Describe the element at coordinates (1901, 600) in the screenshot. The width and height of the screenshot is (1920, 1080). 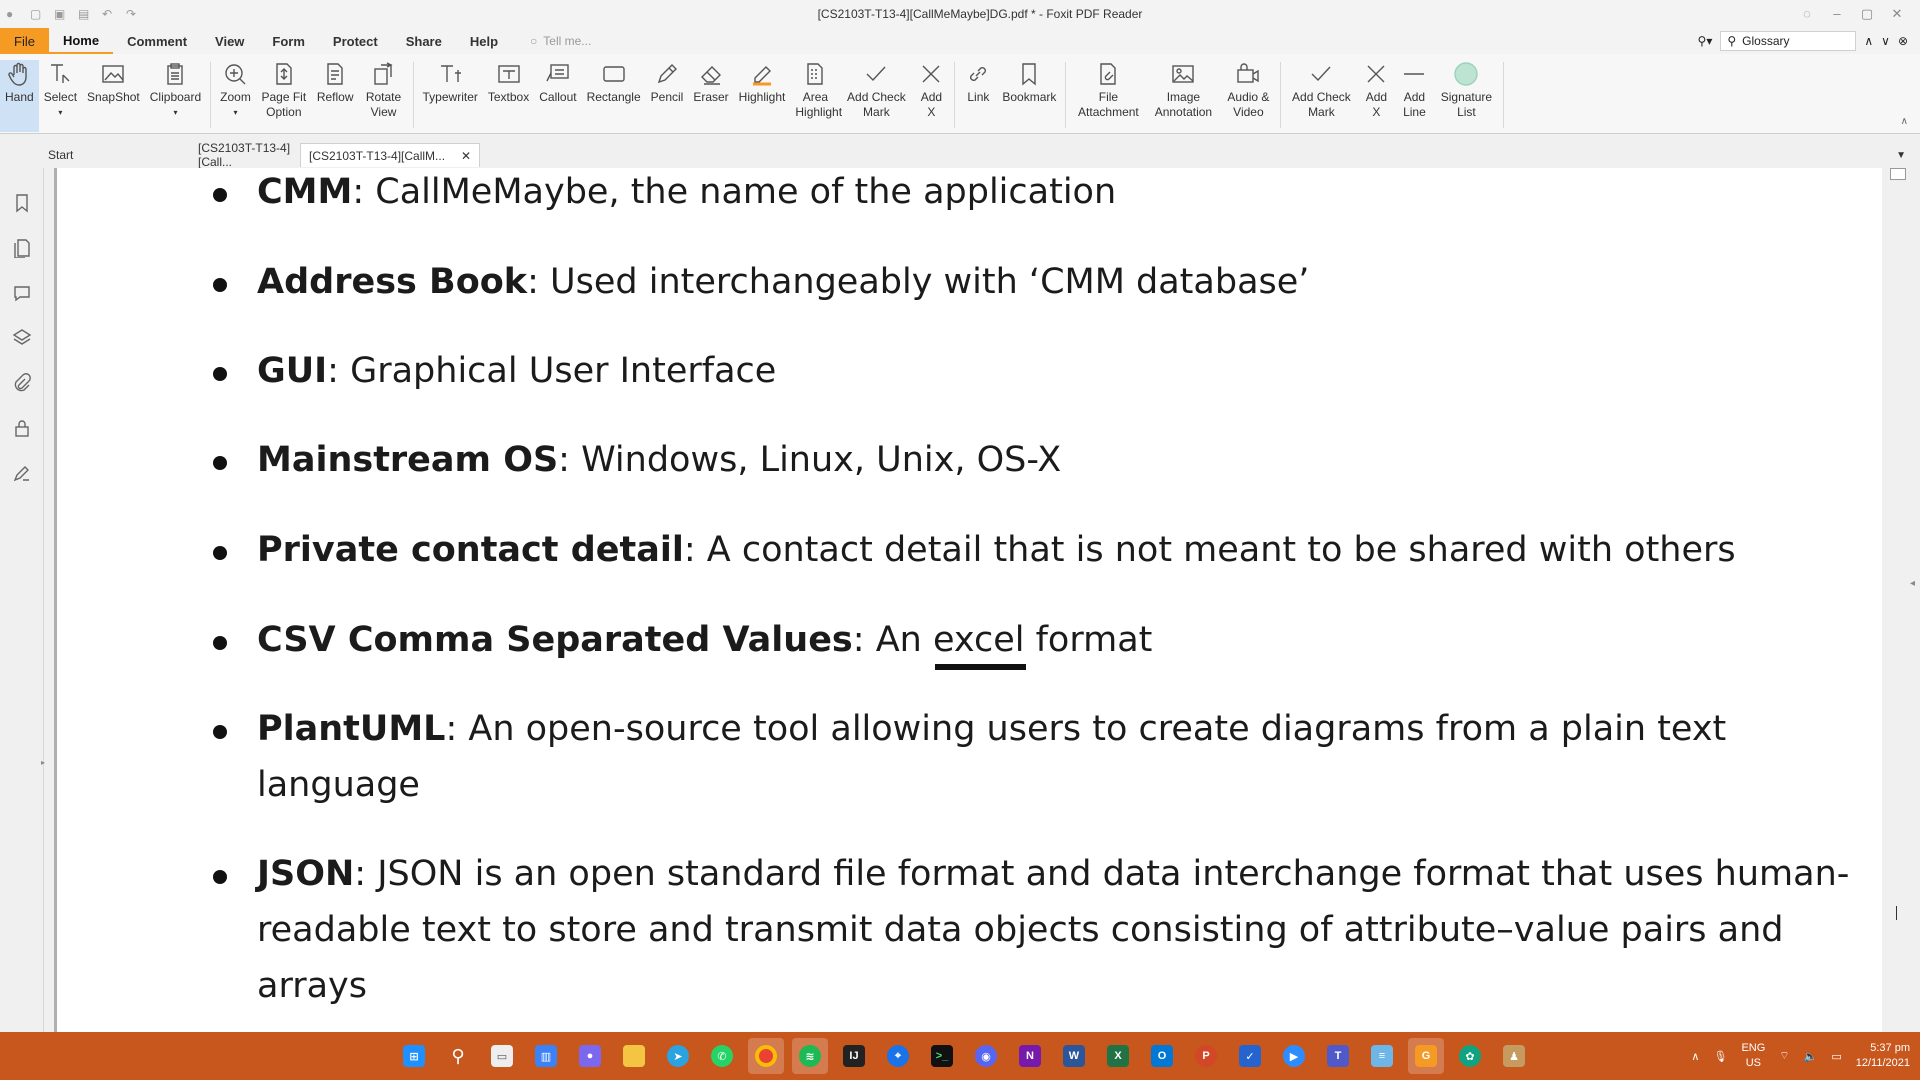
I see `vertical-scrollbar: ◂` at that location.